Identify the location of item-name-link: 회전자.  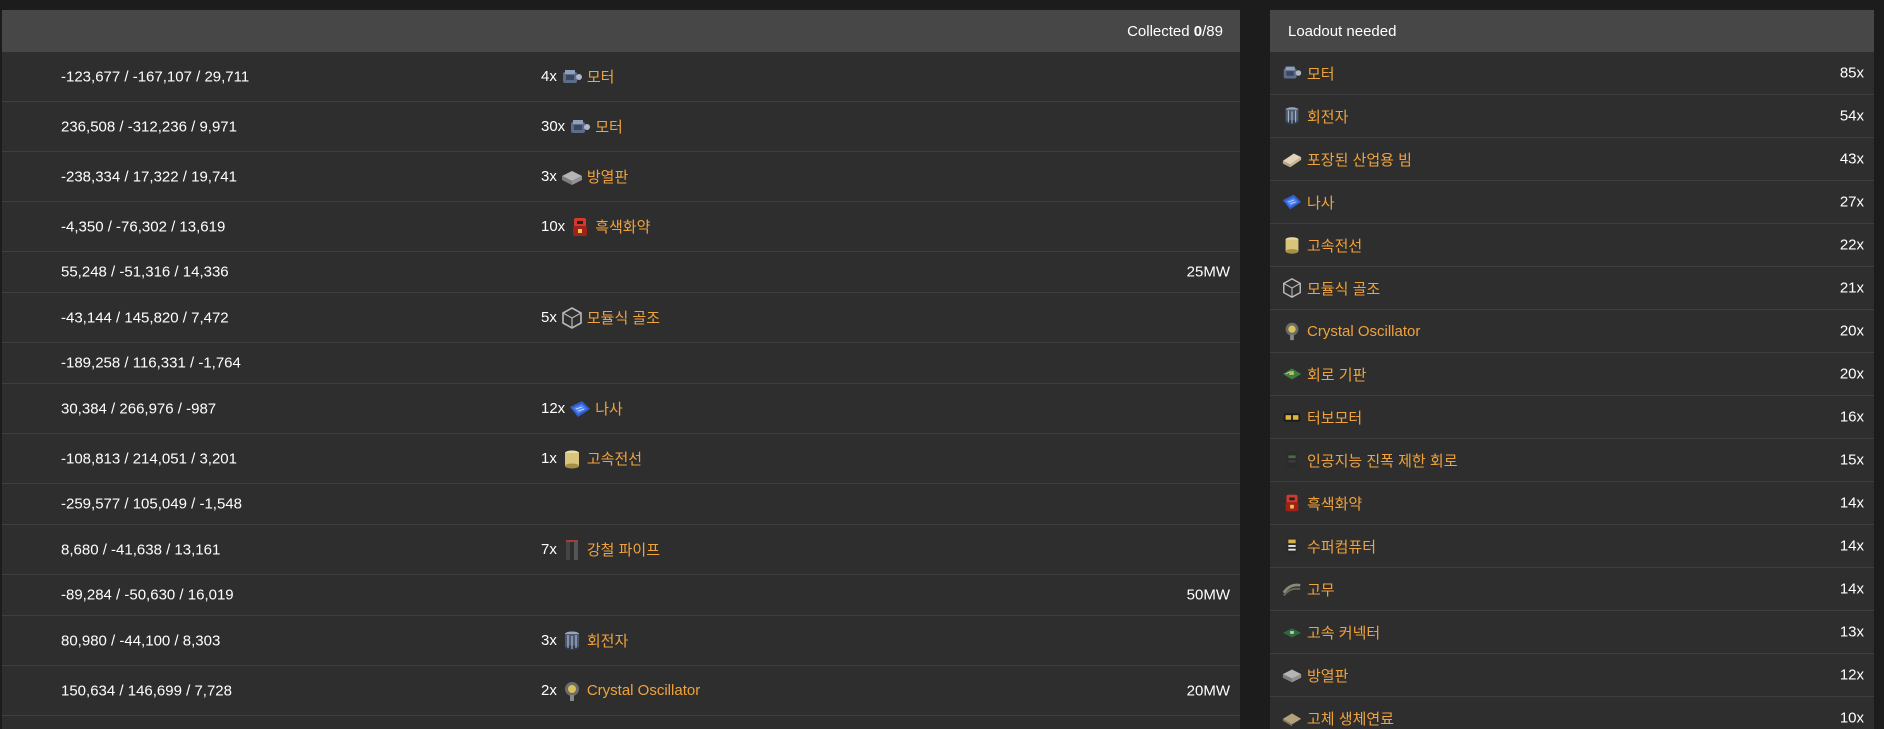
(607, 640).